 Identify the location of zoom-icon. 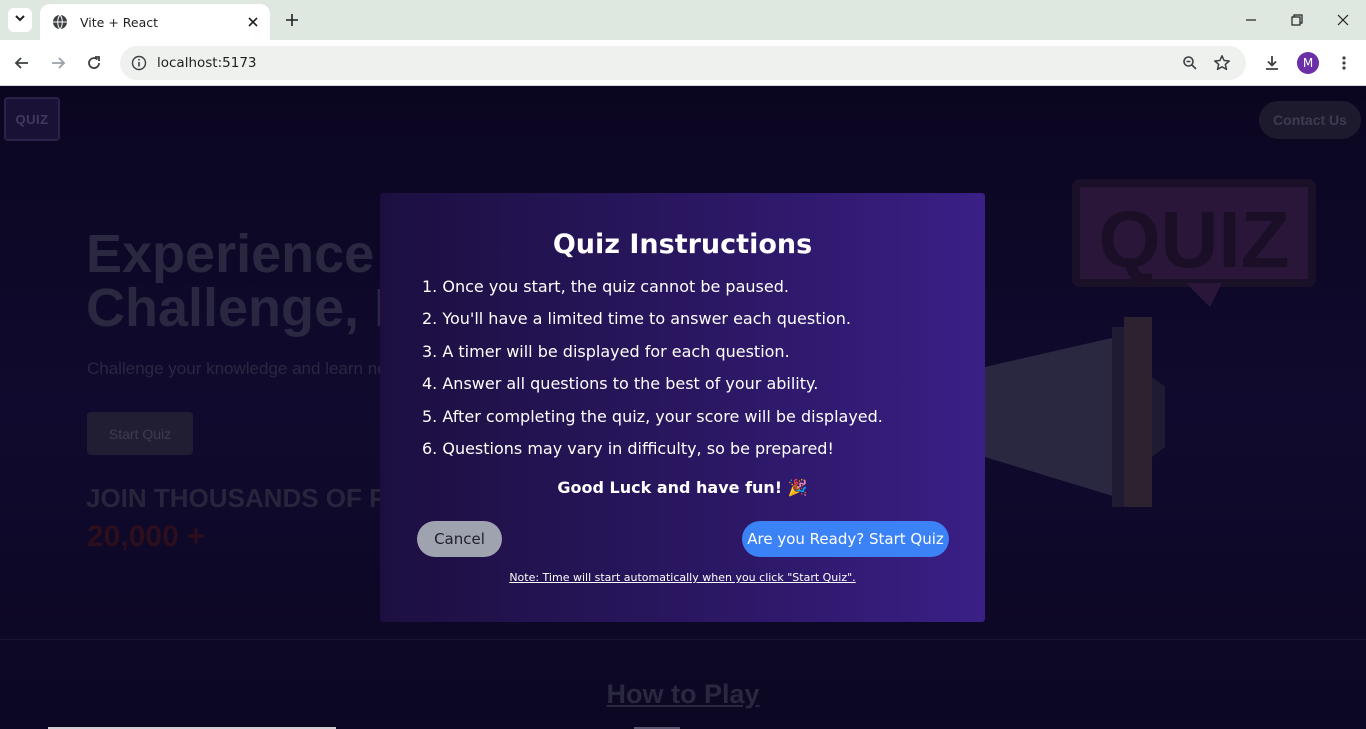
(1190, 63).